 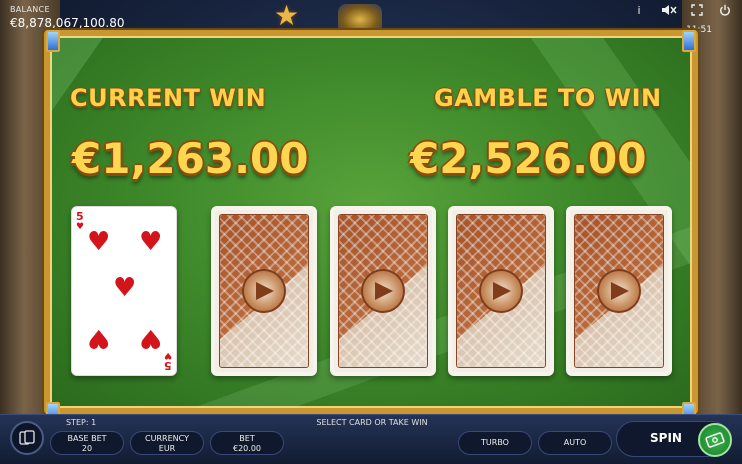 I want to click on card-rank-top: 5, so click(x=80, y=216).